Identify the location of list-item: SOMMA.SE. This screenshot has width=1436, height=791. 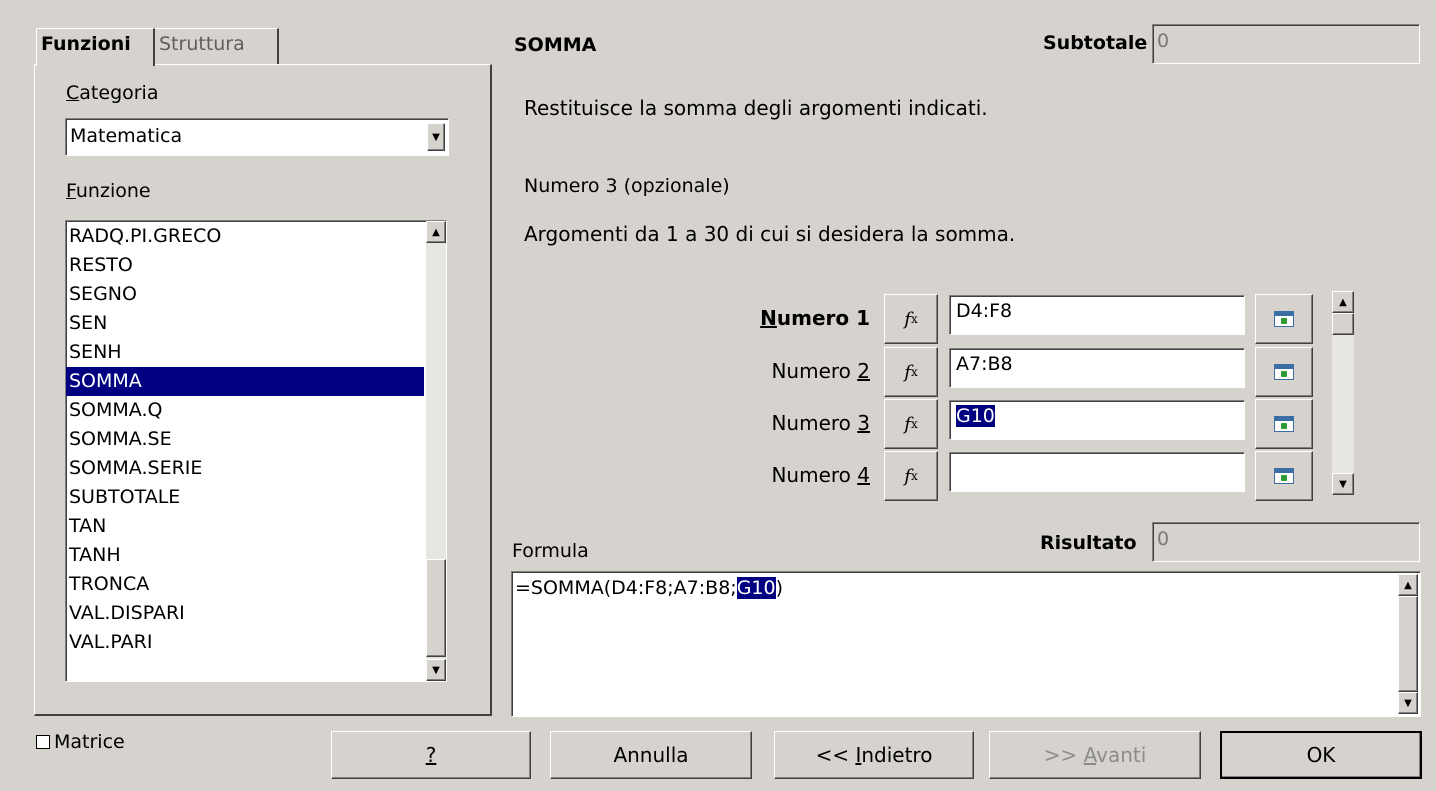
(245, 439).